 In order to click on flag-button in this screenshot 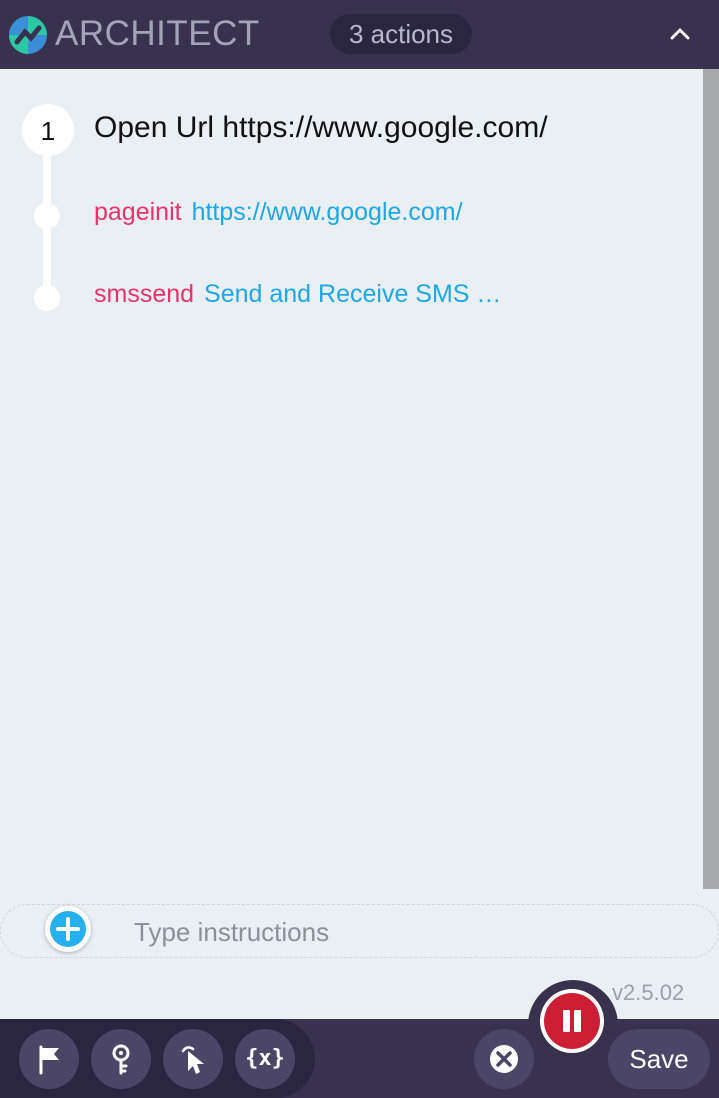, I will do `click(49, 1059)`.